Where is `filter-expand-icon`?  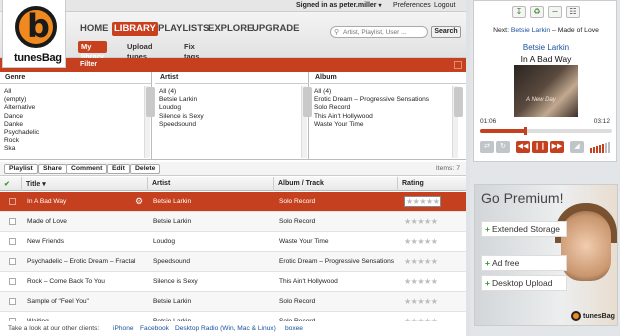
filter-expand-icon is located at coordinates (458, 65).